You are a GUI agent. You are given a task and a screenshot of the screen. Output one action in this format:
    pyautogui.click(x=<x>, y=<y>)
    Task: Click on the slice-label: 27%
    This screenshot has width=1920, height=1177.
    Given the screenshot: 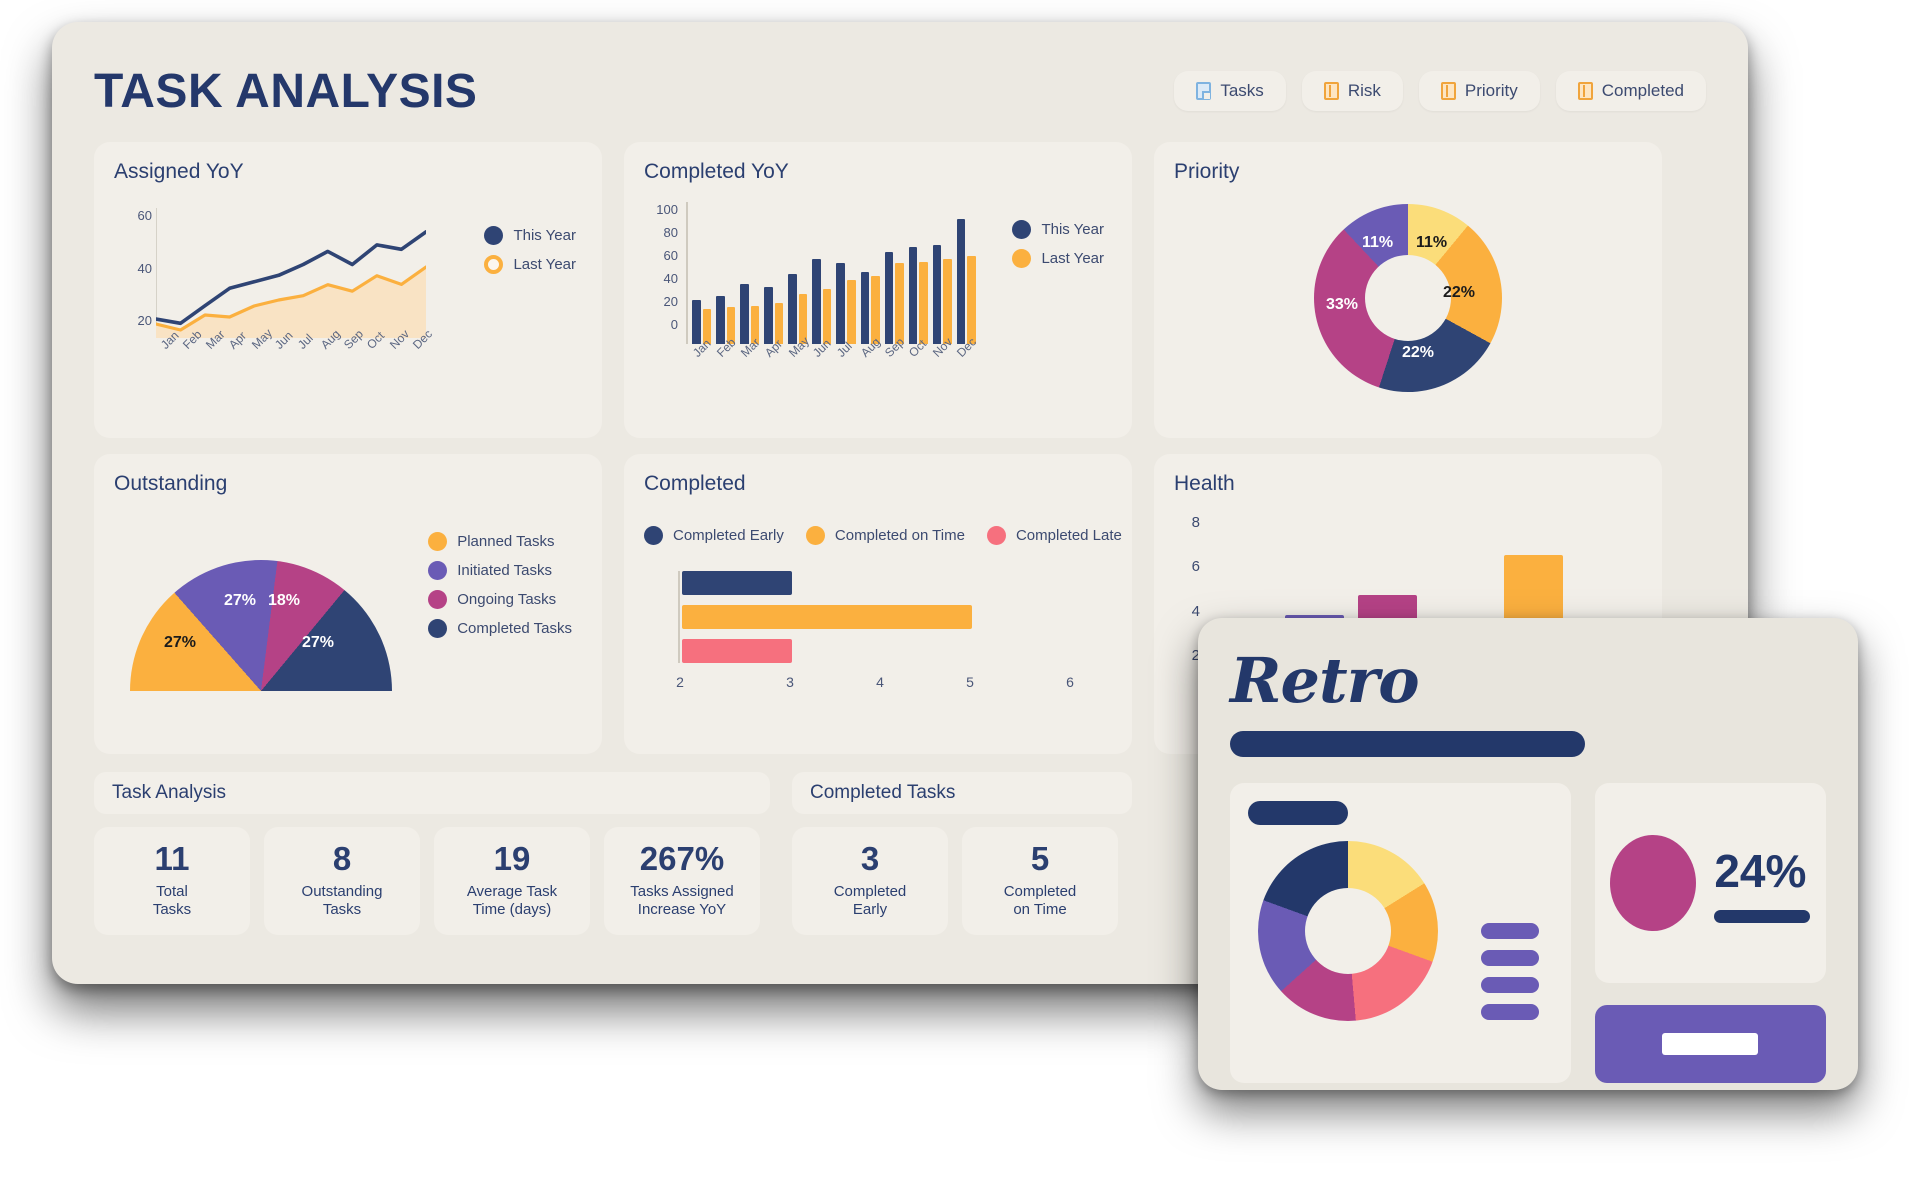 What is the action you would take?
    pyautogui.click(x=240, y=600)
    